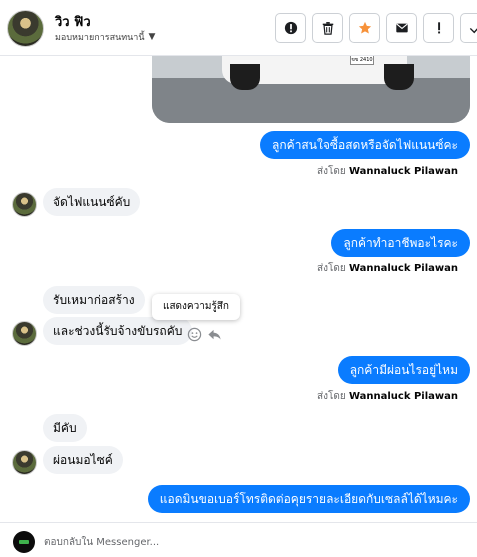 This screenshot has height=557, width=477. Describe the element at coordinates (238, 28) in the screenshot. I see `conversation-header: วิว ฟิว มอบหมายการสนทนานี้ ▼` at that location.